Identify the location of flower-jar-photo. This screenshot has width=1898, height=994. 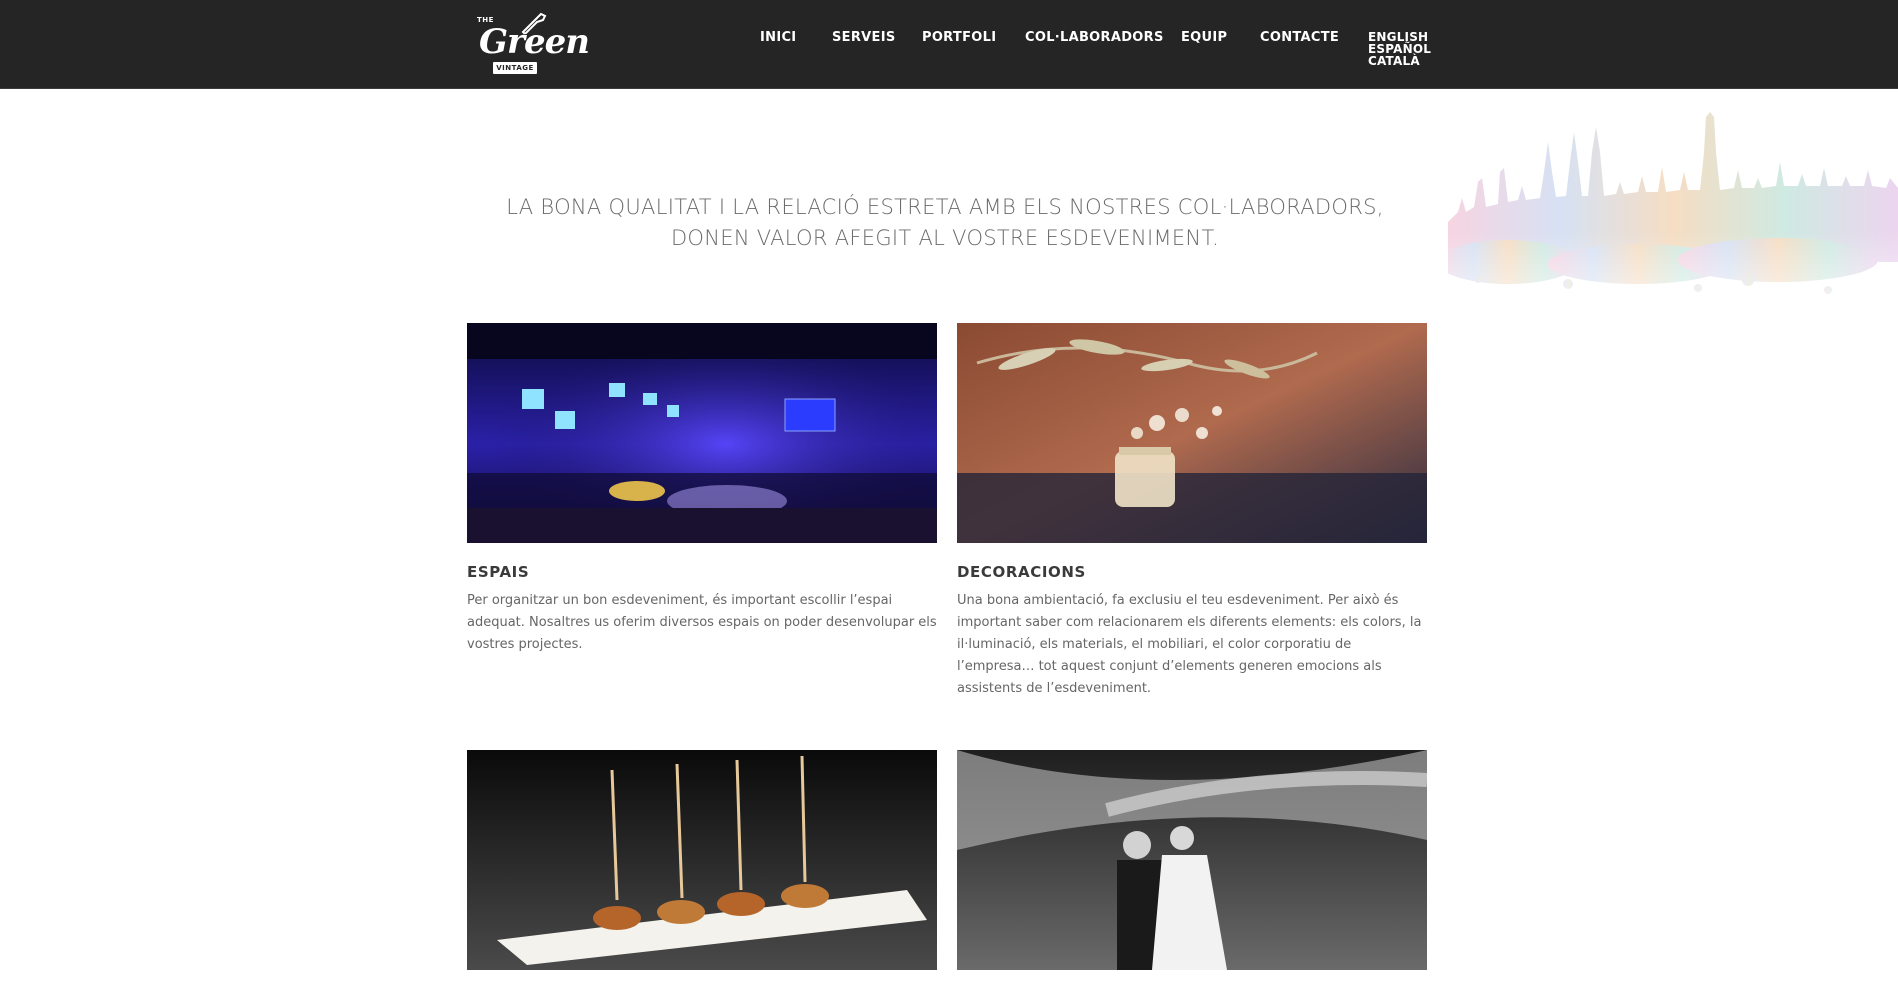
(1192, 433).